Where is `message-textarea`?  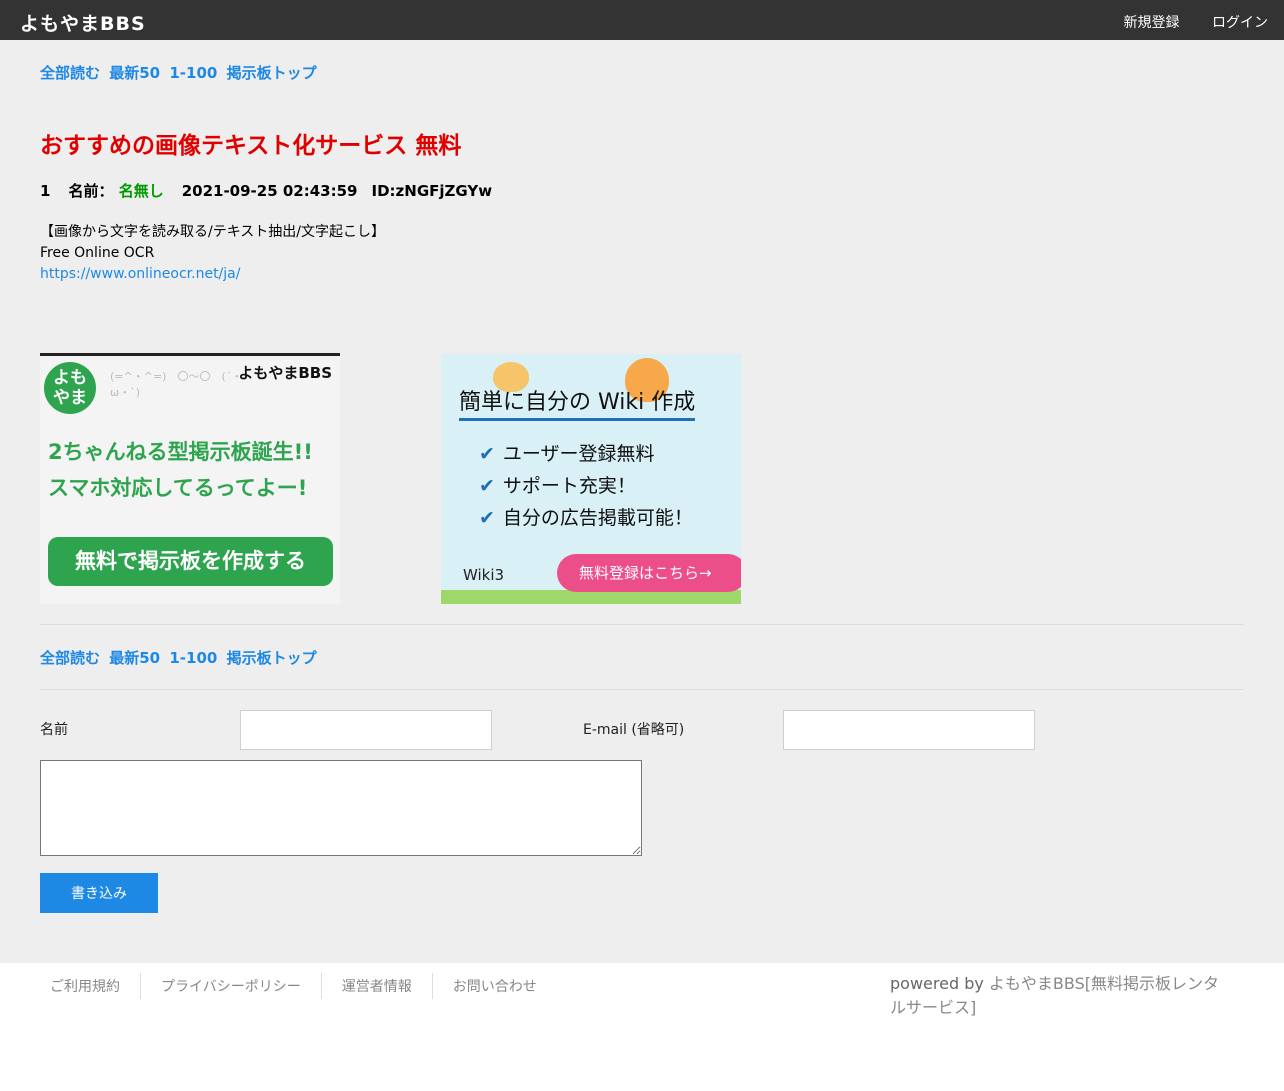
message-textarea is located at coordinates (341, 808).